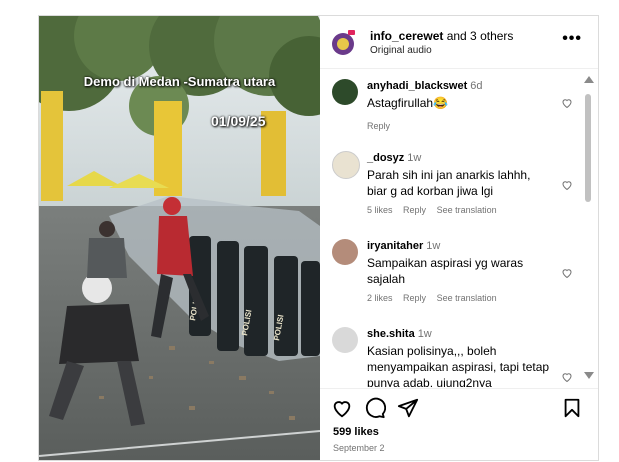 The height and width of the screenshot is (462, 619). Describe the element at coordinates (588, 148) in the screenshot. I see `scroll-thumb` at that location.